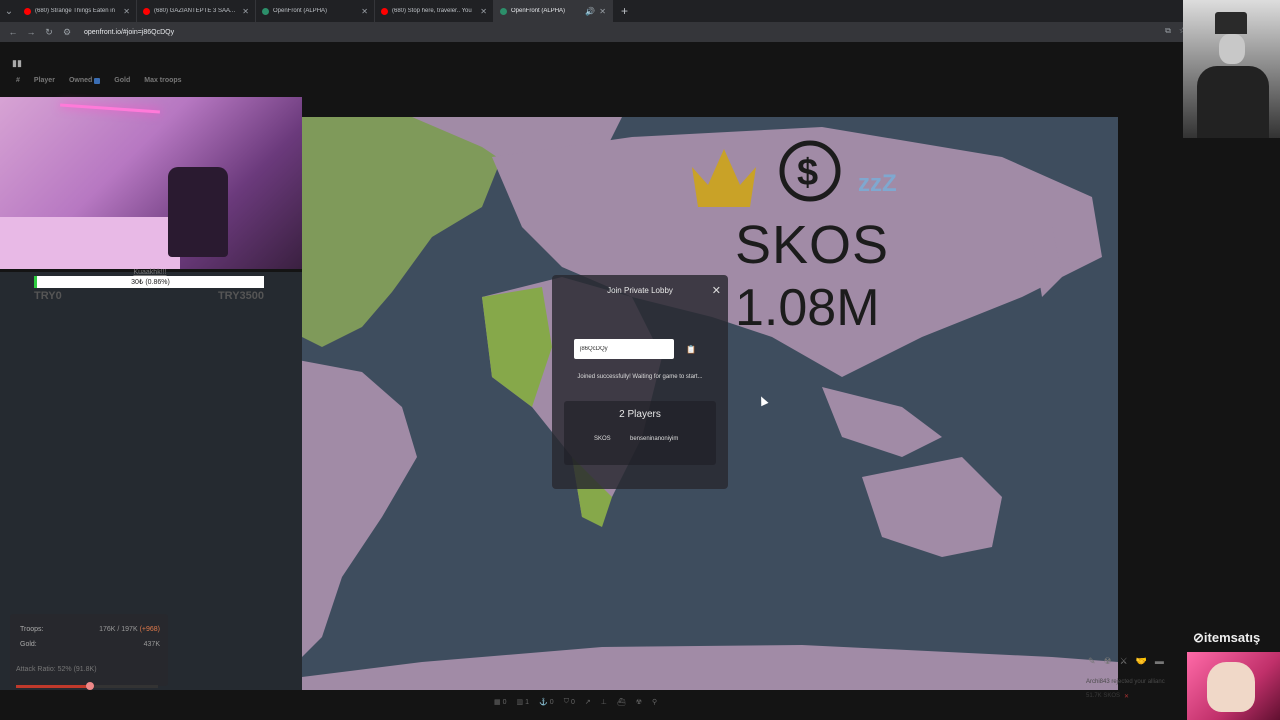 The image size is (1280, 720). Describe the element at coordinates (602, 439) in the screenshot. I see `player-chip: SKOS` at that location.